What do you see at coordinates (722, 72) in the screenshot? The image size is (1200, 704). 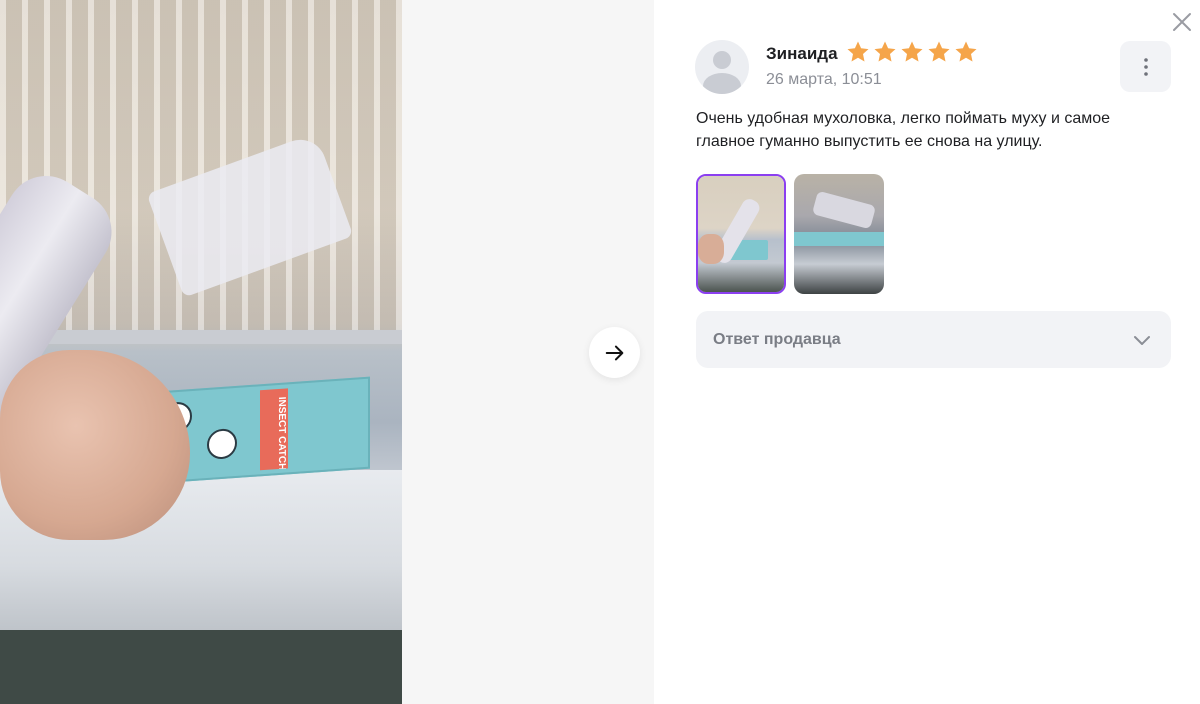 I see `user-placeholder-icon` at bounding box center [722, 72].